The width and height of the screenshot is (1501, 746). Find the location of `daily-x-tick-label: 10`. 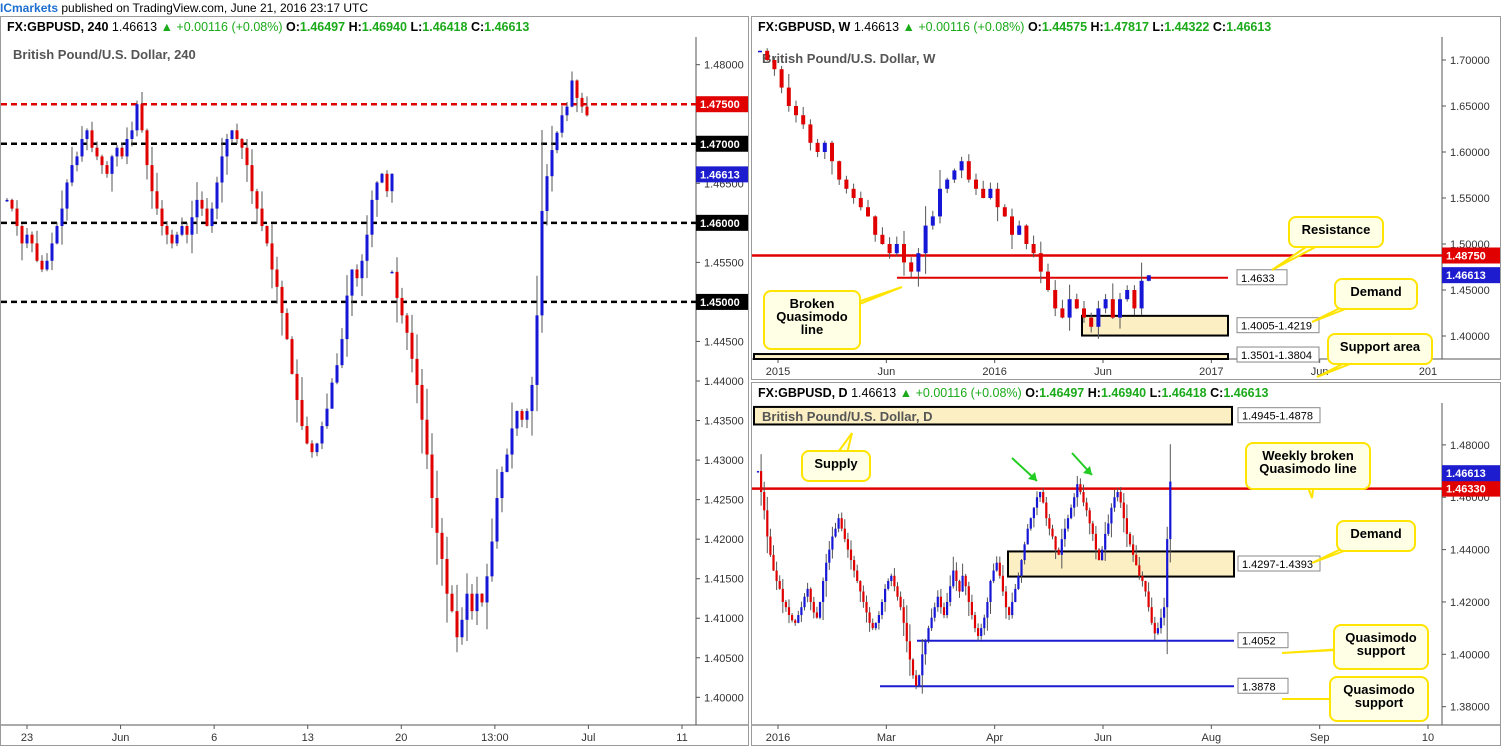

daily-x-tick-label: 10 is located at coordinates (1428, 738).